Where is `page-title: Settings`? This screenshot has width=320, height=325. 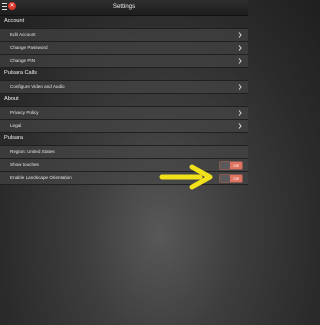 page-title: Settings is located at coordinates (124, 6).